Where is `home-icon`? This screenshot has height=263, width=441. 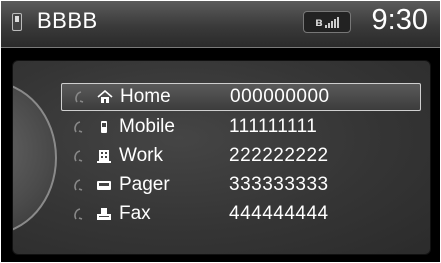 home-icon is located at coordinates (105, 97).